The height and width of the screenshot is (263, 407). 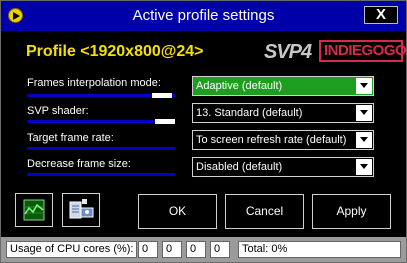 I want to click on ok-button: OK, so click(x=177, y=211).